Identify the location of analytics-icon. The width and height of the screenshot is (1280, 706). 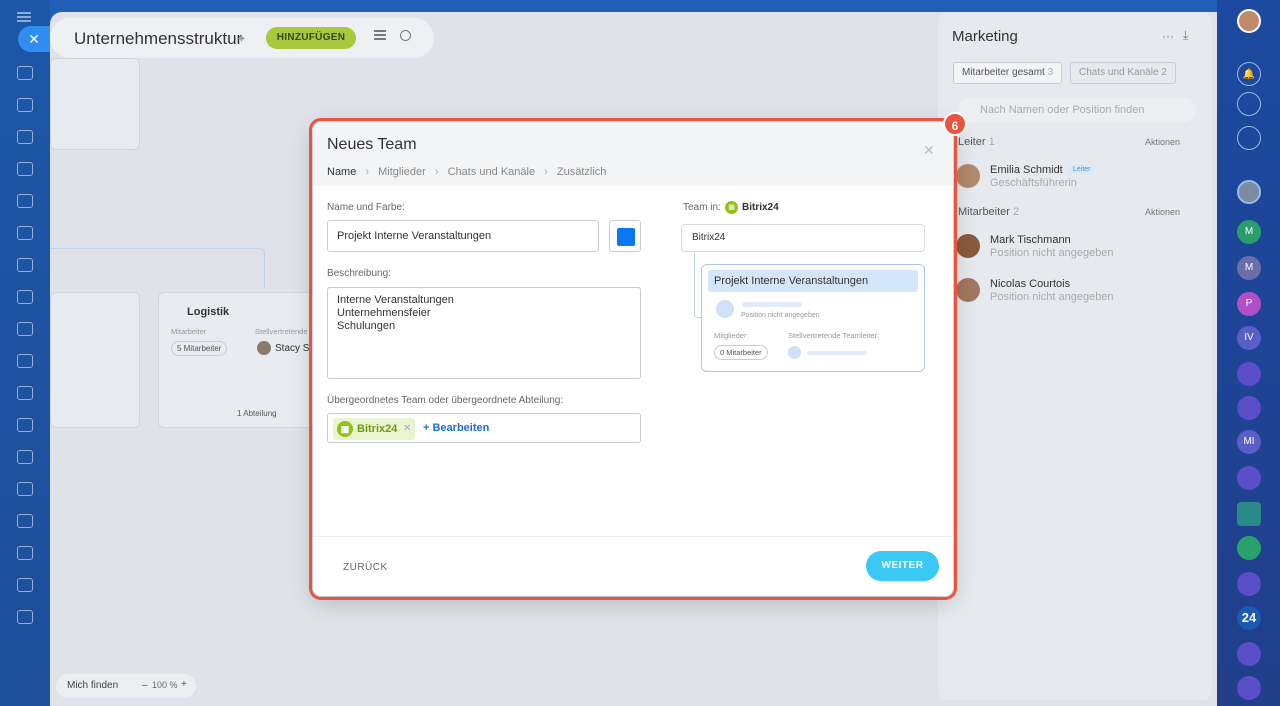
(25, 361).